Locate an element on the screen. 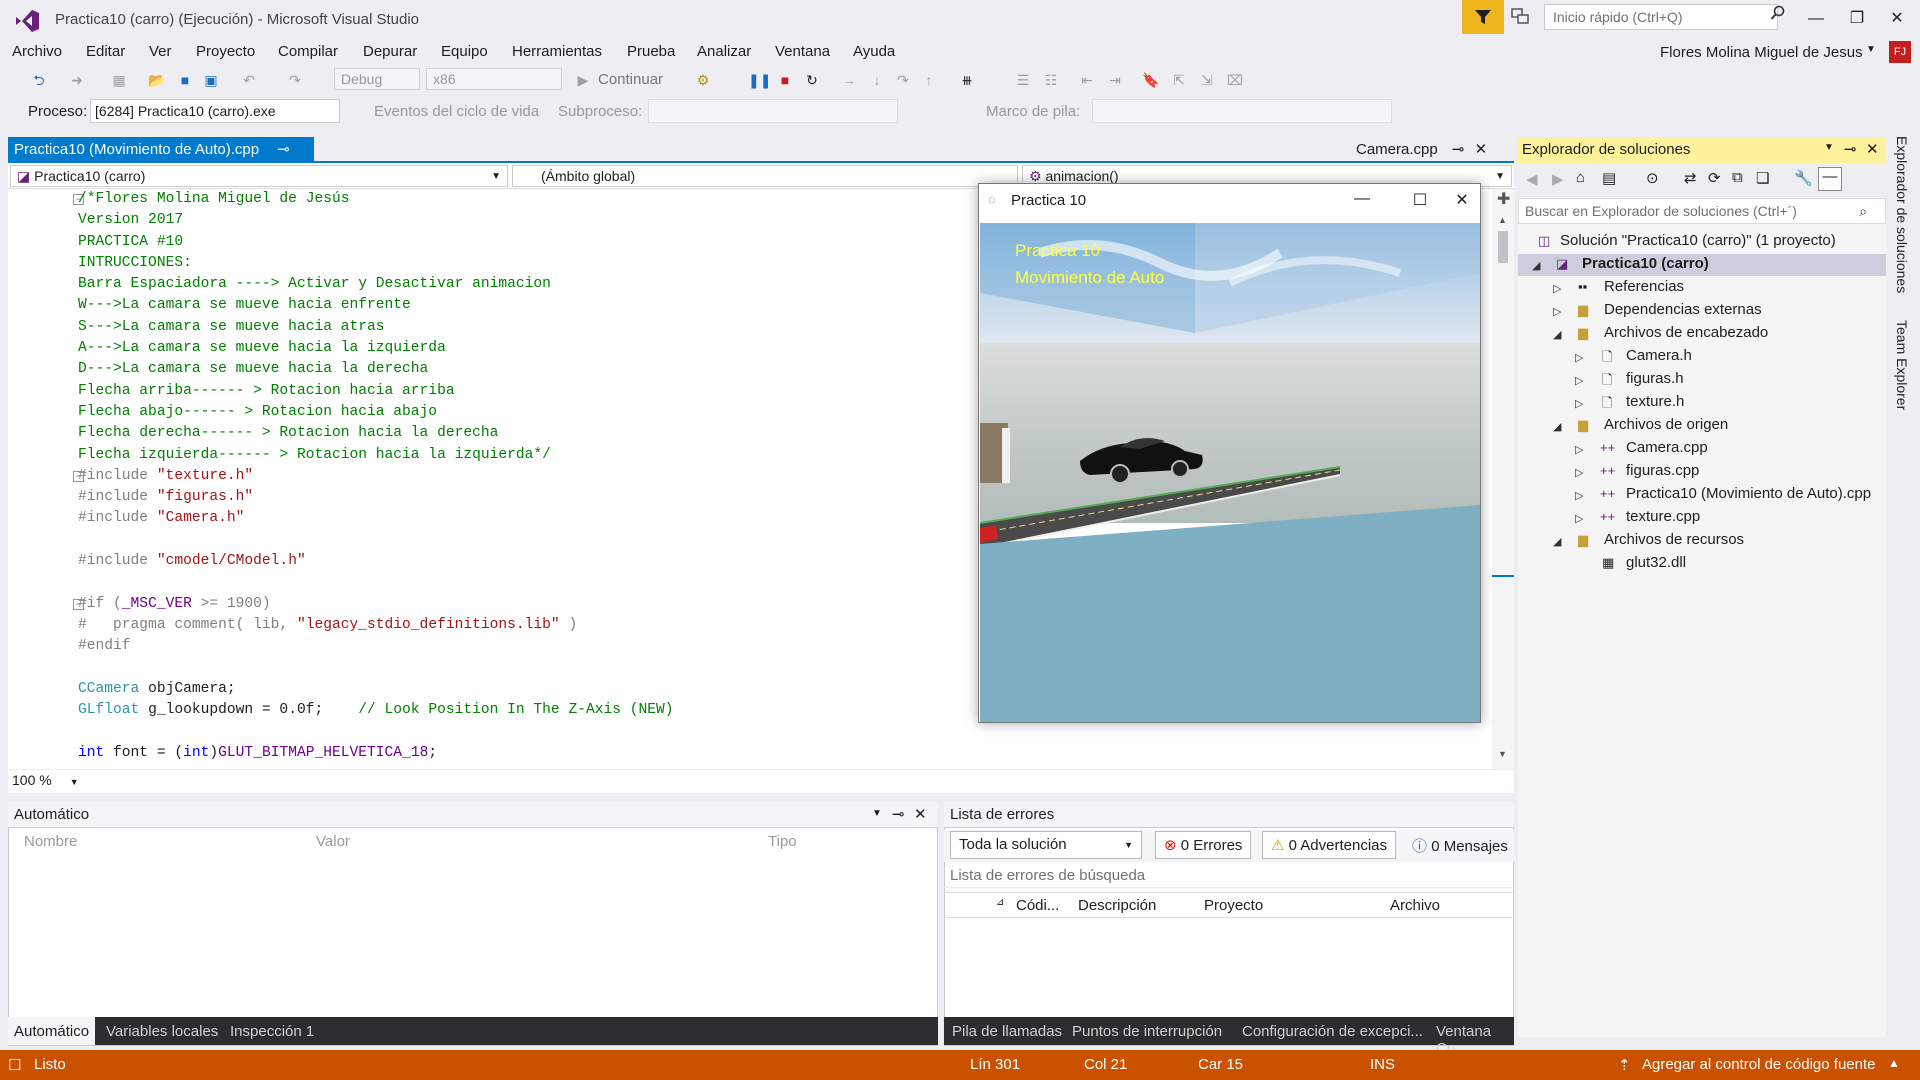 Image resolution: width=1920 pixels, height=1080 pixels. tree-figuras-cpp: figuras.cpp is located at coordinates (1662, 470).